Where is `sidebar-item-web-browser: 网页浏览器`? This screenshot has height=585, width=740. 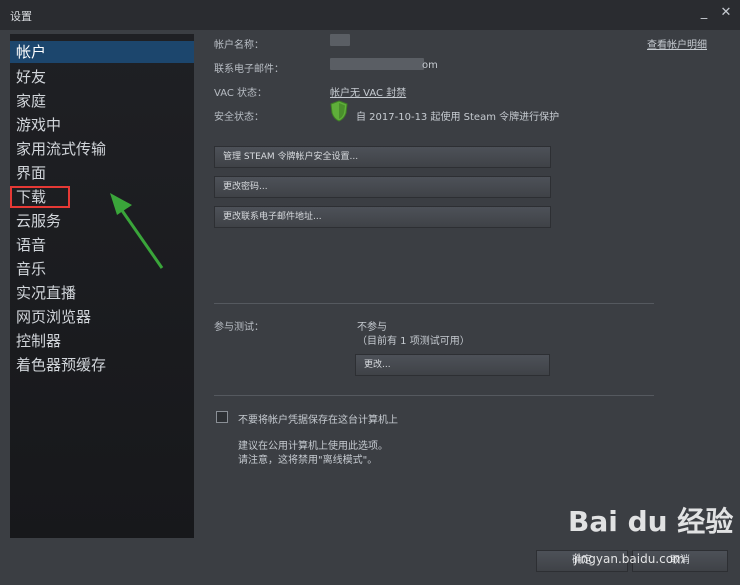 sidebar-item-web-browser: 网页浏览器 is located at coordinates (102, 317).